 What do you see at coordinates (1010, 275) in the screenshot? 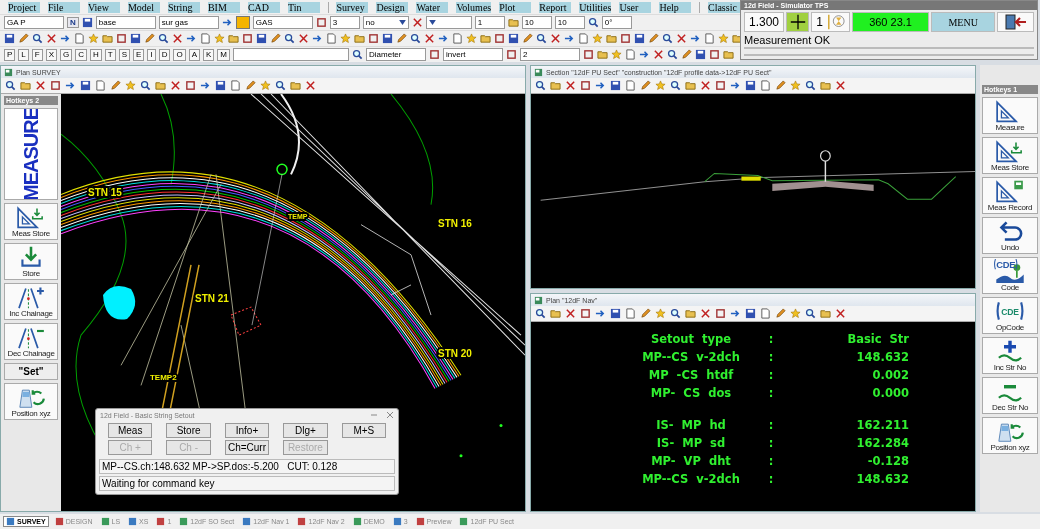
I see `hotkey-button: CDE Code` at bounding box center [1010, 275].